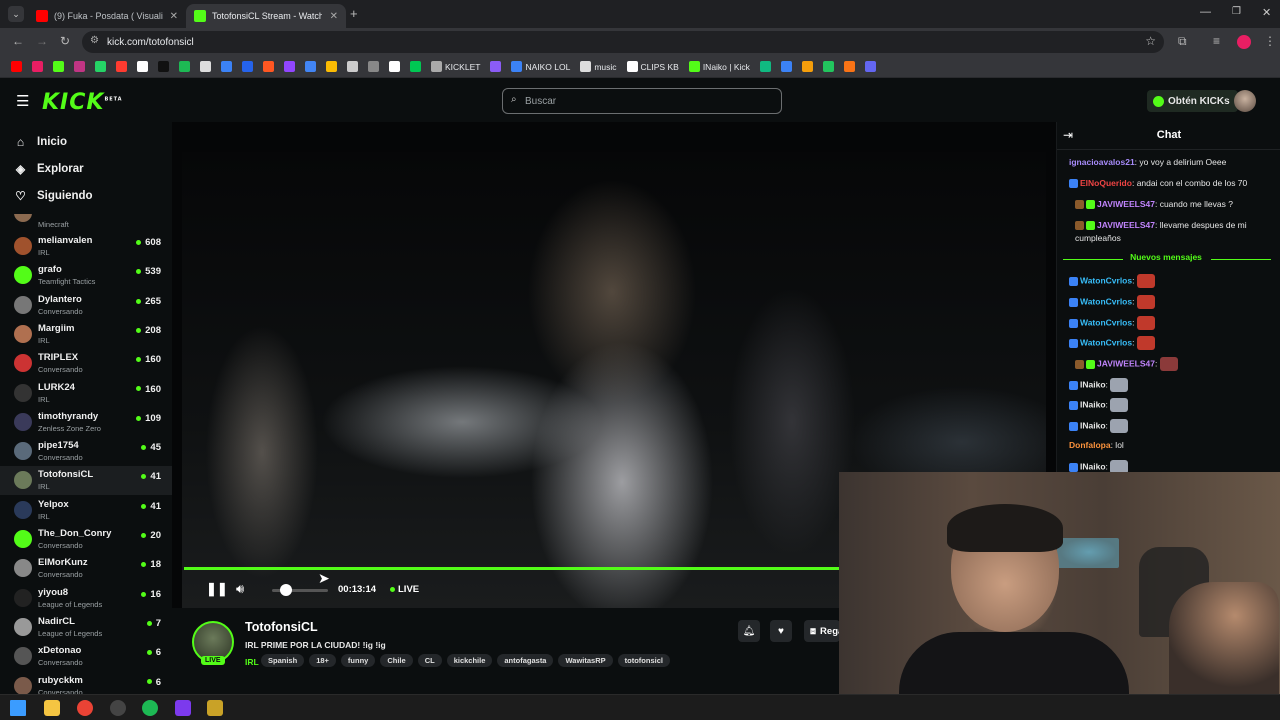 This screenshot has height=720, width=1280. I want to click on bookmark-item: KICKLET, so click(455, 67).